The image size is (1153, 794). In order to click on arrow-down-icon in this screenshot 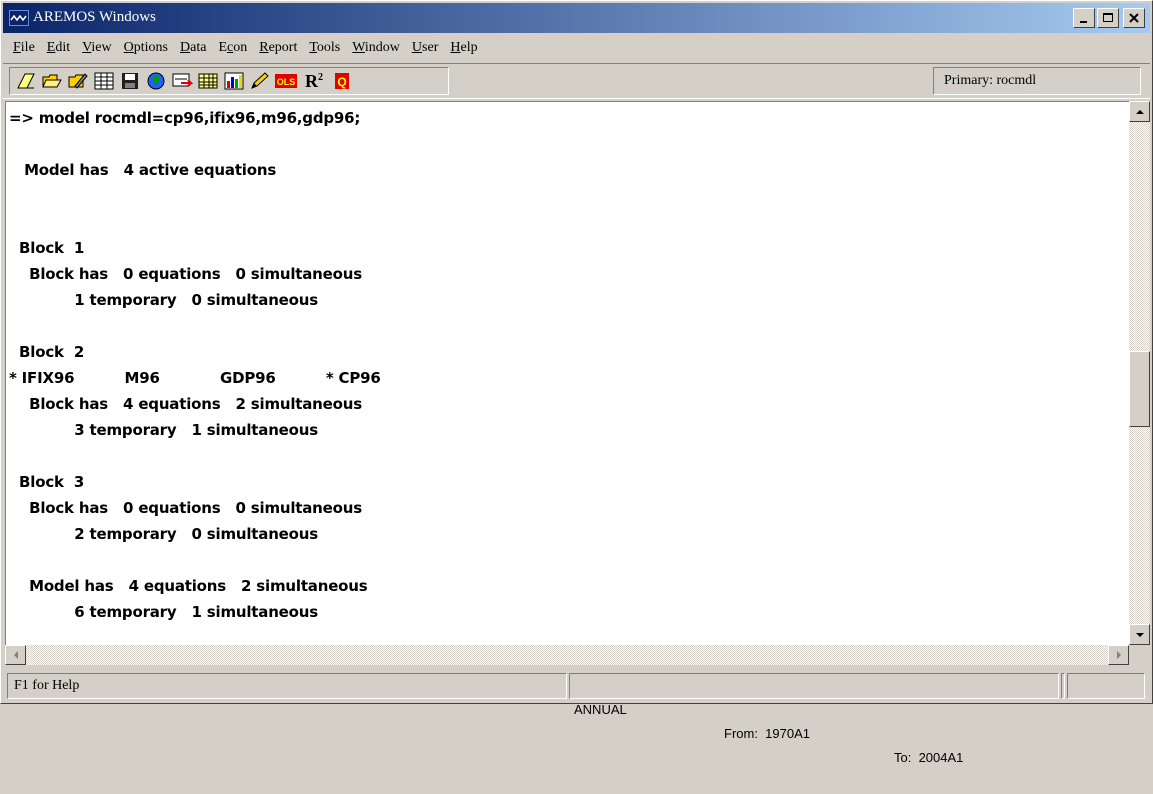, I will do `click(1139, 634)`.